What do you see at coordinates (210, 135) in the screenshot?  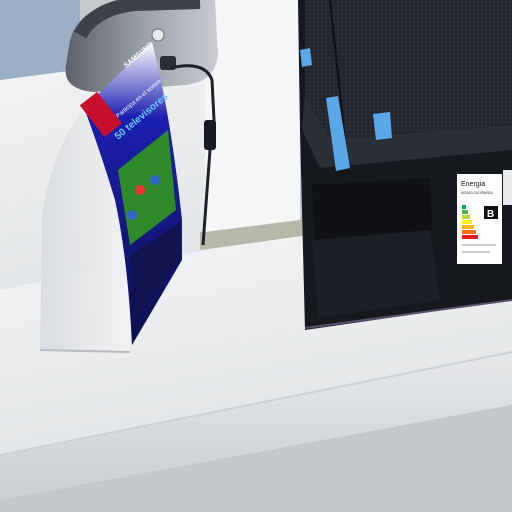 I see `cable-connector` at bounding box center [210, 135].